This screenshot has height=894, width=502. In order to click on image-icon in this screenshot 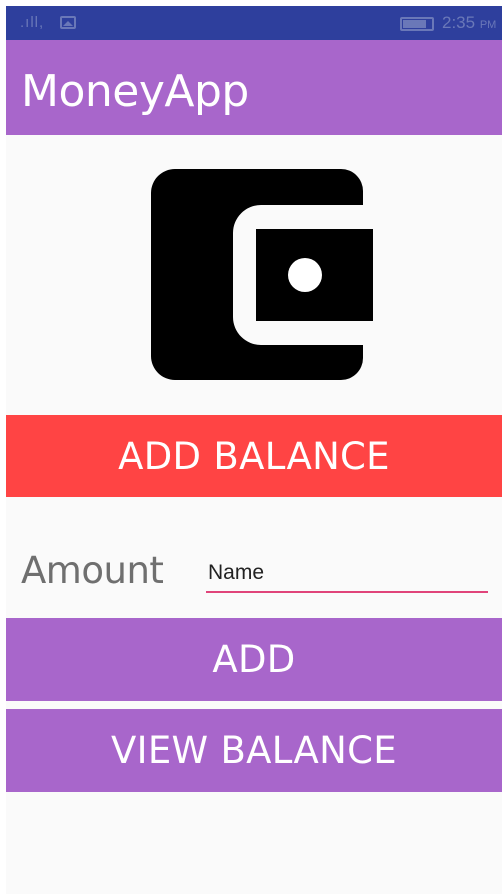, I will do `click(68, 22)`.